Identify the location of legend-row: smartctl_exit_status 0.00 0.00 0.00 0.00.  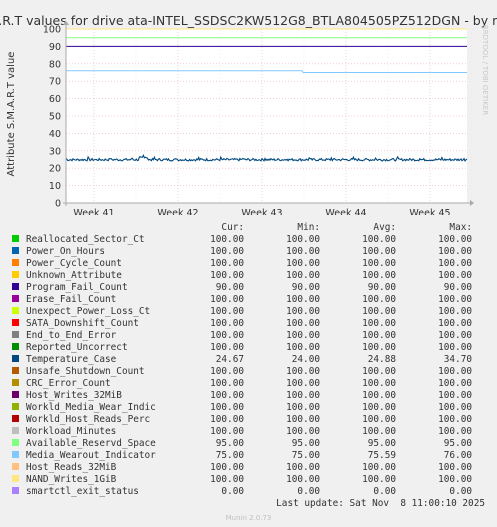
(242, 492).